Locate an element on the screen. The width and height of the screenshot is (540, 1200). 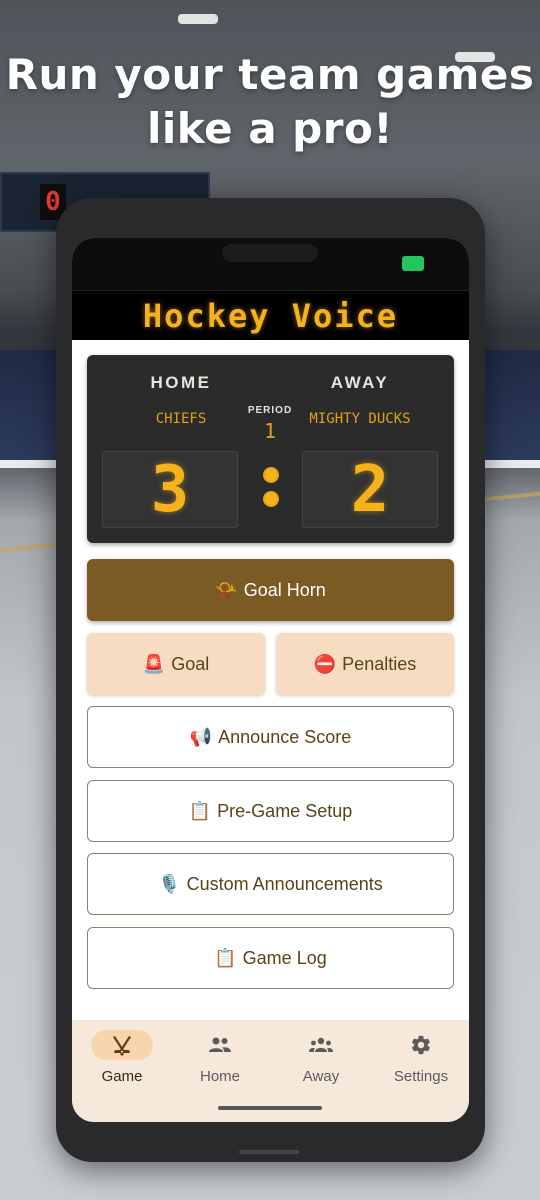
home-score: 3 is located at coordinates (170, 489).